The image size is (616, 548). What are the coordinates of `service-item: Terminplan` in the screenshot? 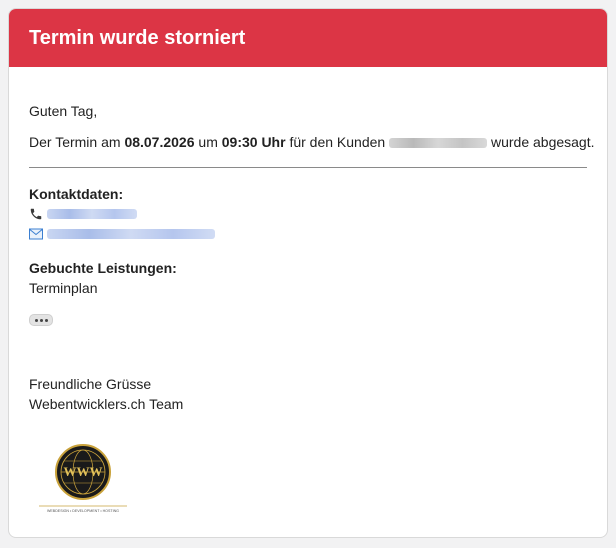 It's located at (63, 288).